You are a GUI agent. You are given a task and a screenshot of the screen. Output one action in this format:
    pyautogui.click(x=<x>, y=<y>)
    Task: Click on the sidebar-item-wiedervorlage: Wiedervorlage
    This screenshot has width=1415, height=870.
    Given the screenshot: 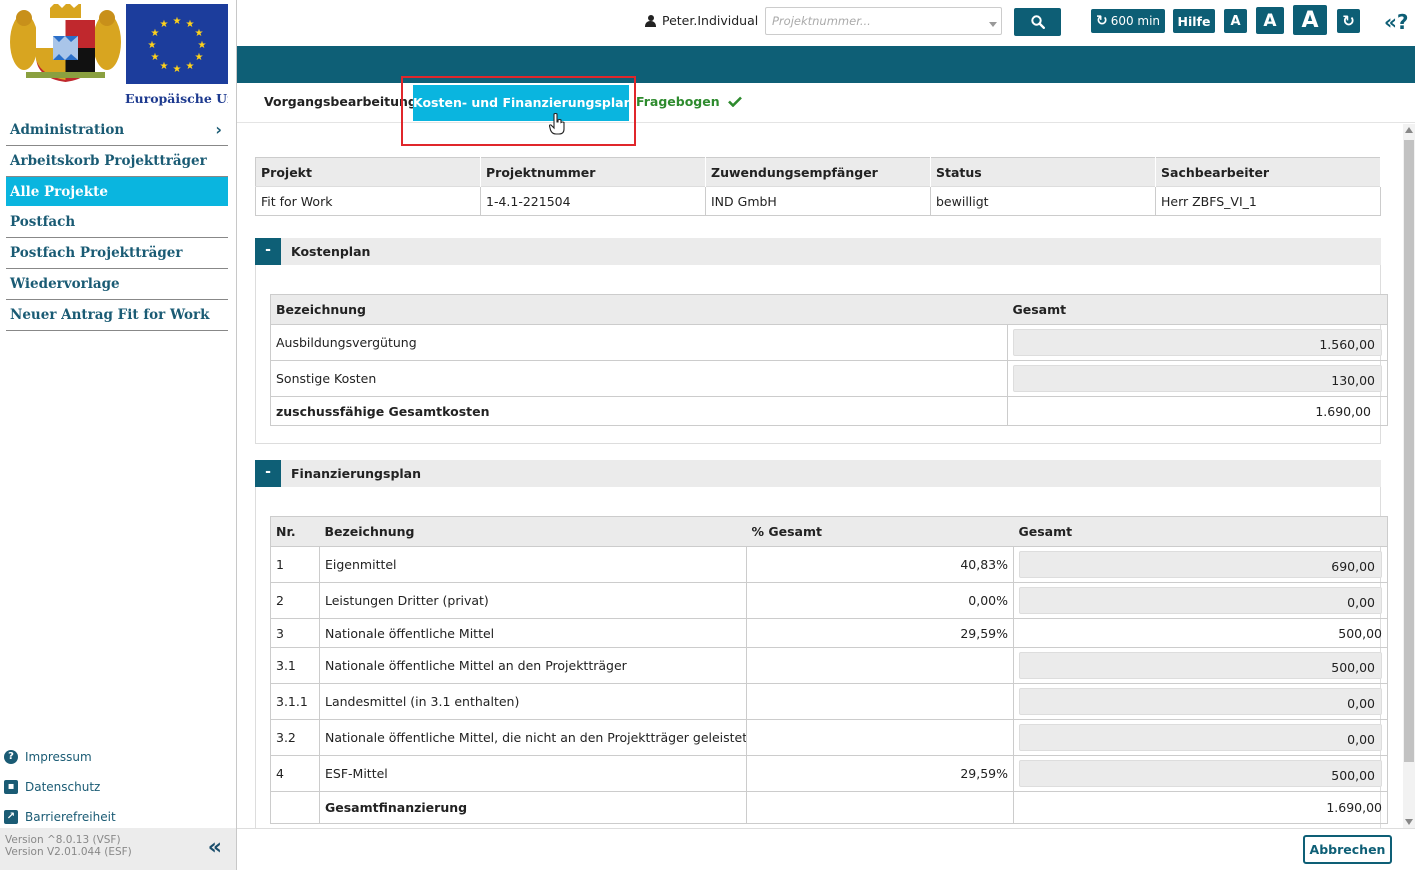 What is the action you would take?
    pyautogui.click(x=117, y=284)
    